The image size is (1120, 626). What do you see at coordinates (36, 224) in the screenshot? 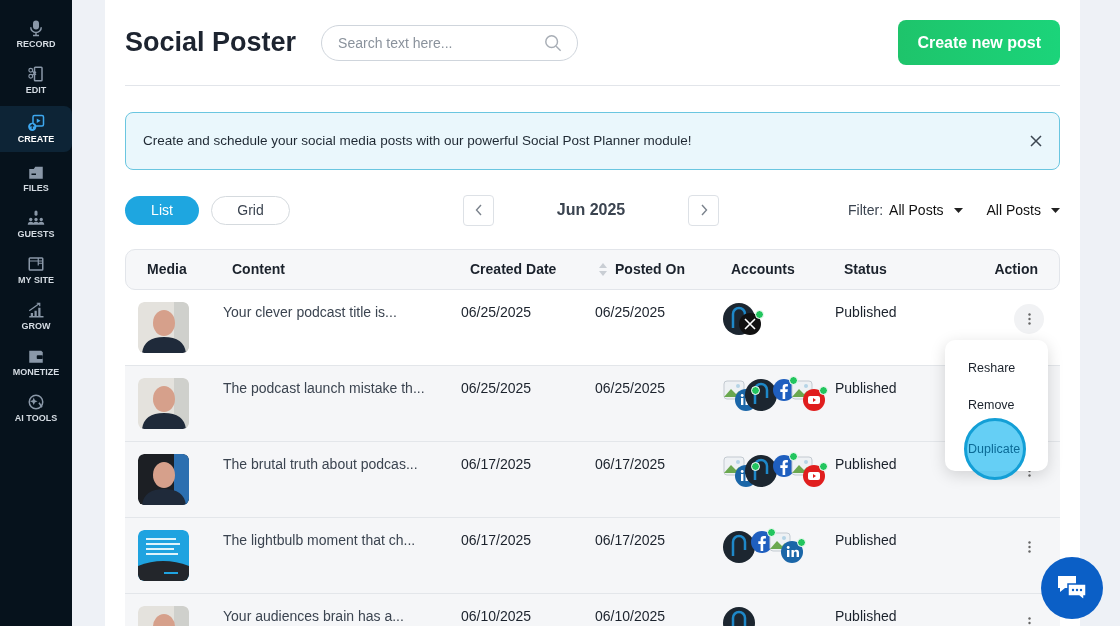
I see `sidebar-item: GUESTS` at bounding box center [36, 224].